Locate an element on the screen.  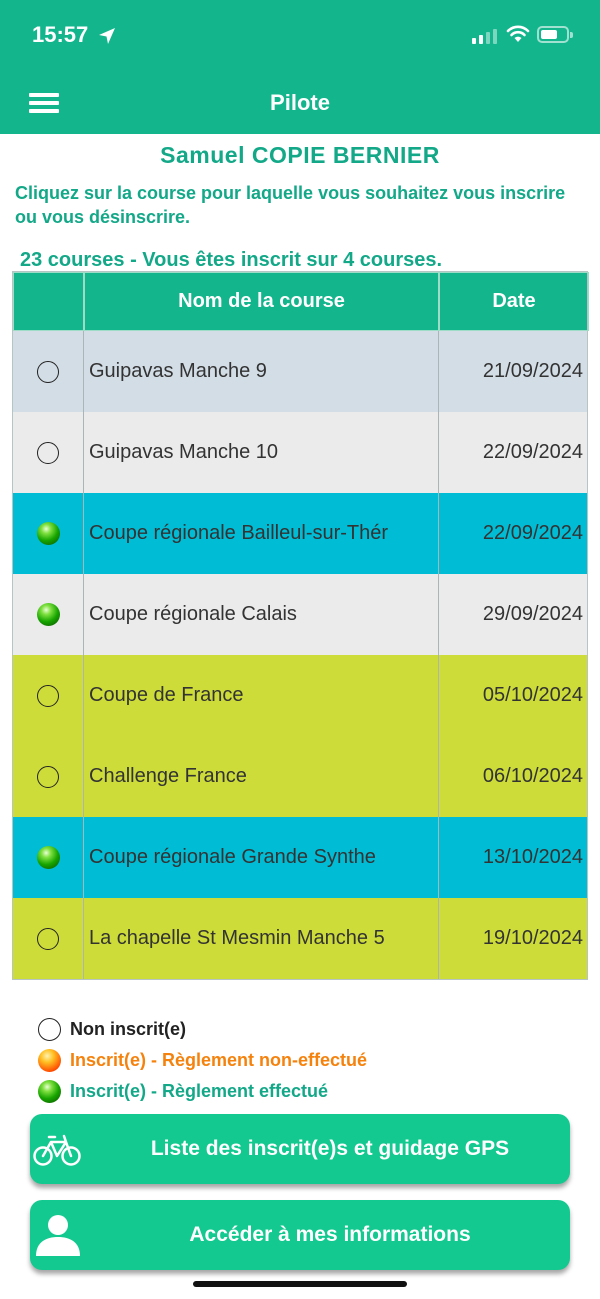
table-row: La chapelle St Mesmin Manche 5 19/10/2024 is located at coordinates (300, 938).